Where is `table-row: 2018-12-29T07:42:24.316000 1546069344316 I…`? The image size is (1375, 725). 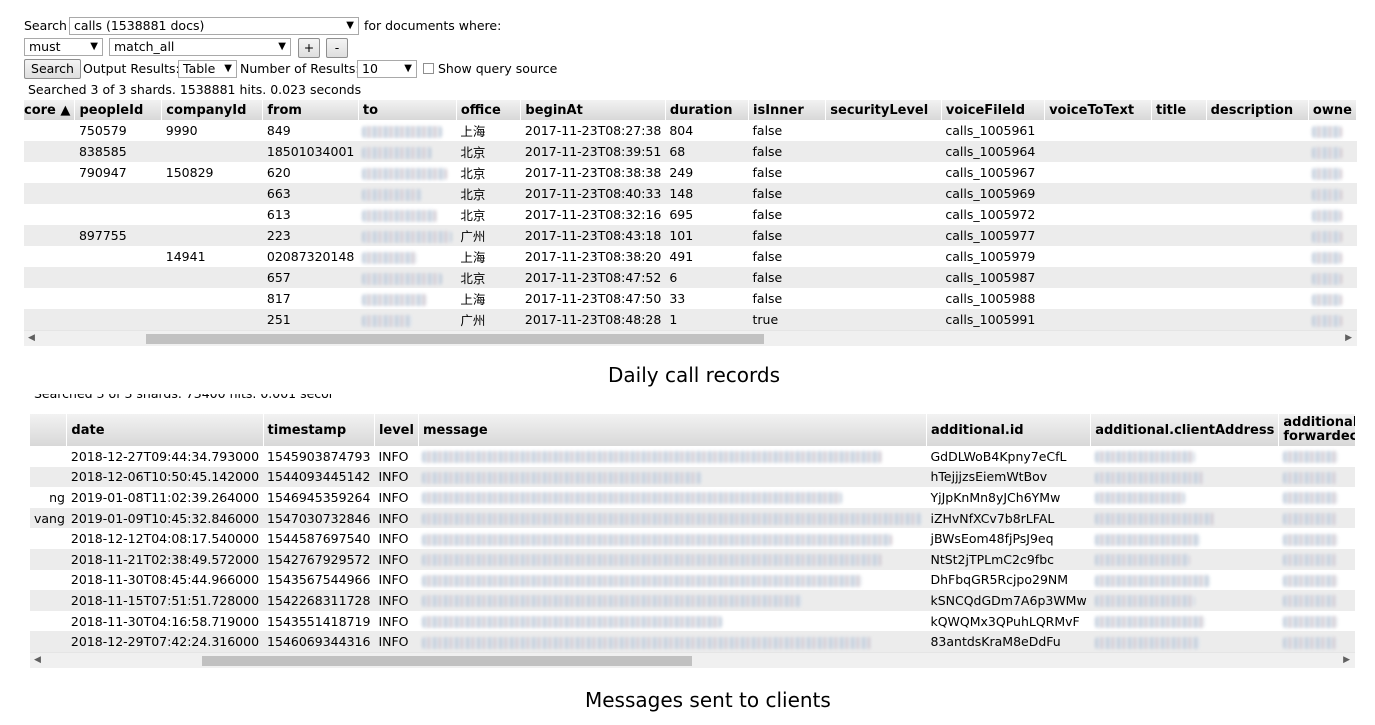
table-row: 2018-12-29T07:42:24.316000 1546069344316 I… is located at coordinates (692, 641).